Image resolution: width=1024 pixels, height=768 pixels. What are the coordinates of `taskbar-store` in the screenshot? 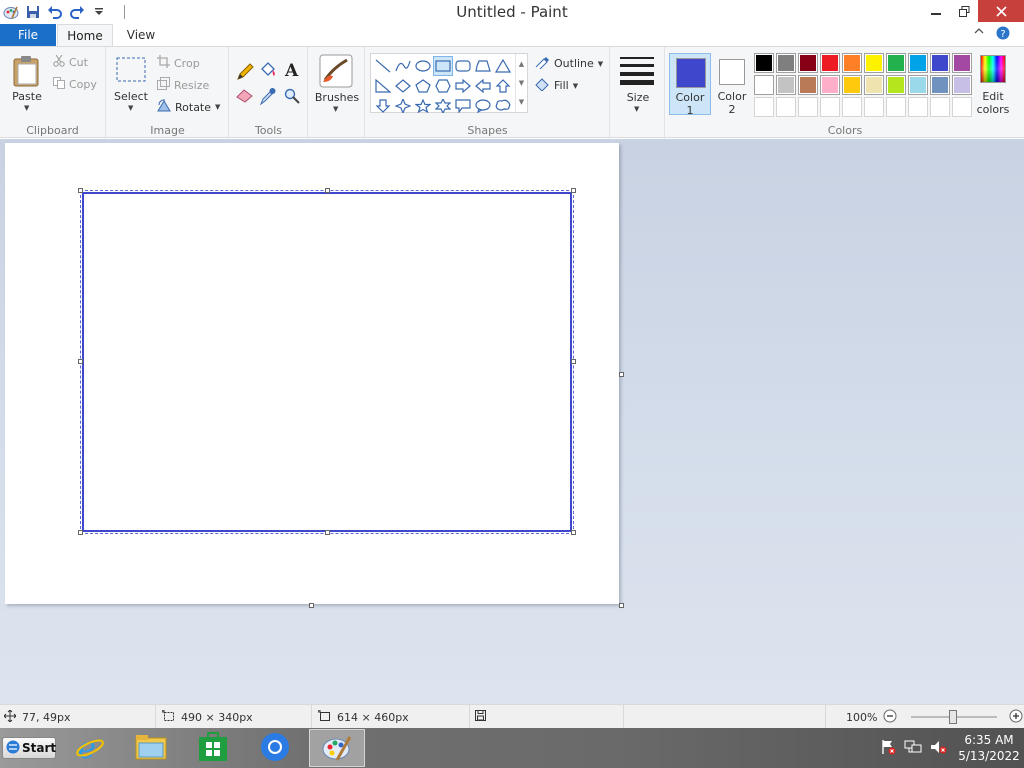 It's located at (213, 748).